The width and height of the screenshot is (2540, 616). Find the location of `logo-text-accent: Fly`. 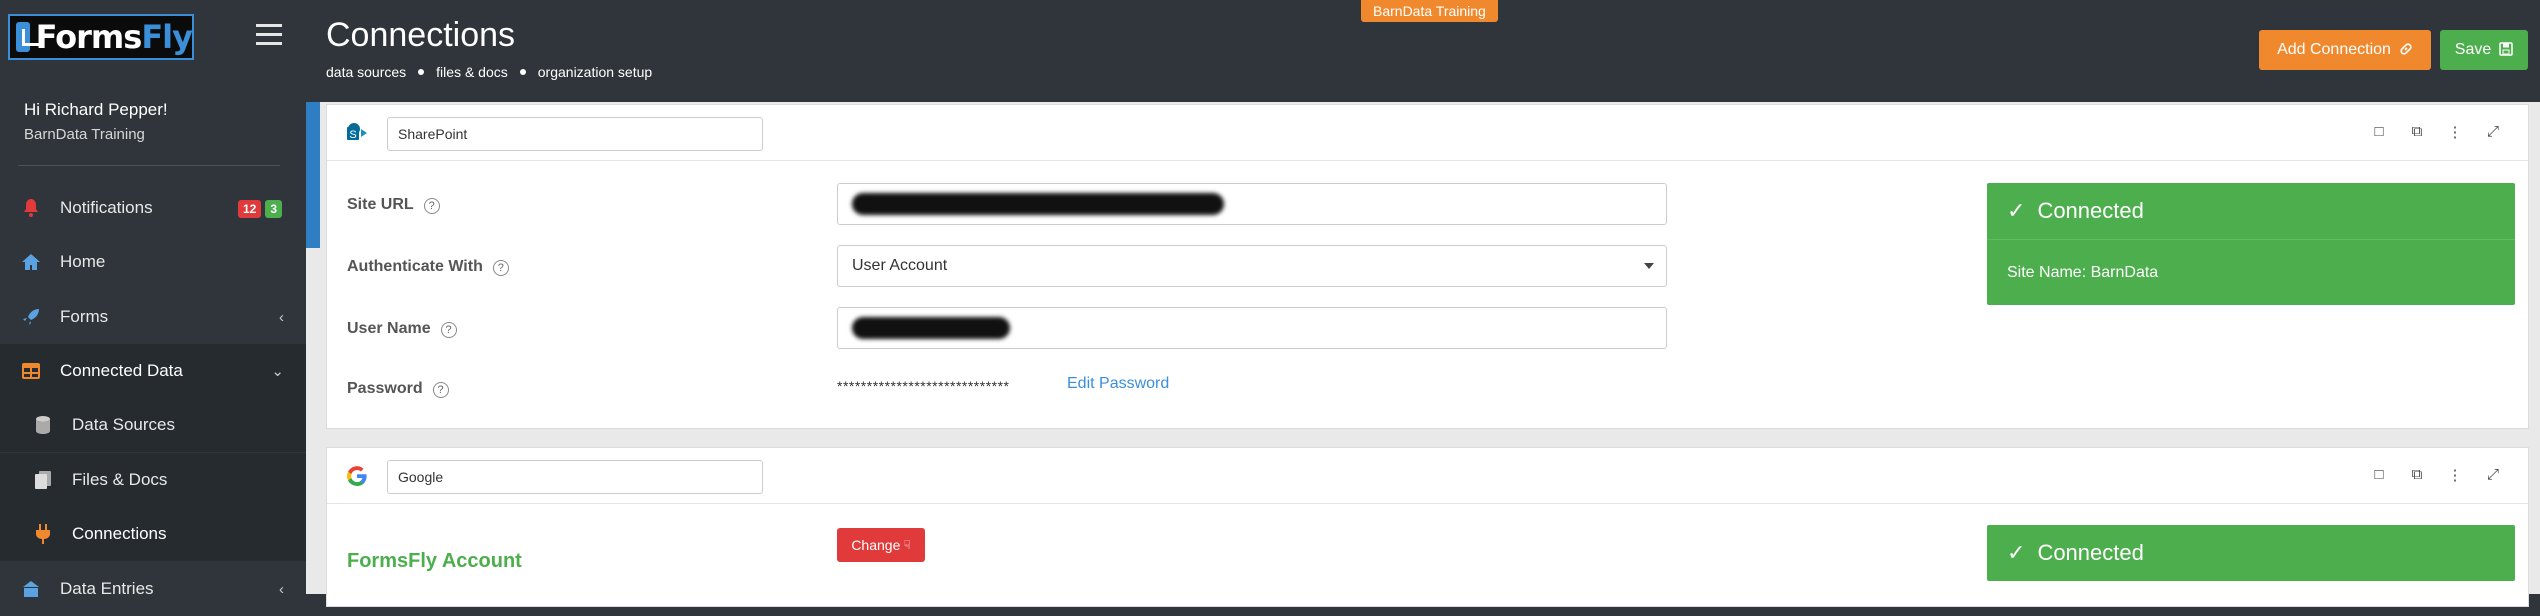

logo-text-accent: Fly is located at coordinates (167, 37).